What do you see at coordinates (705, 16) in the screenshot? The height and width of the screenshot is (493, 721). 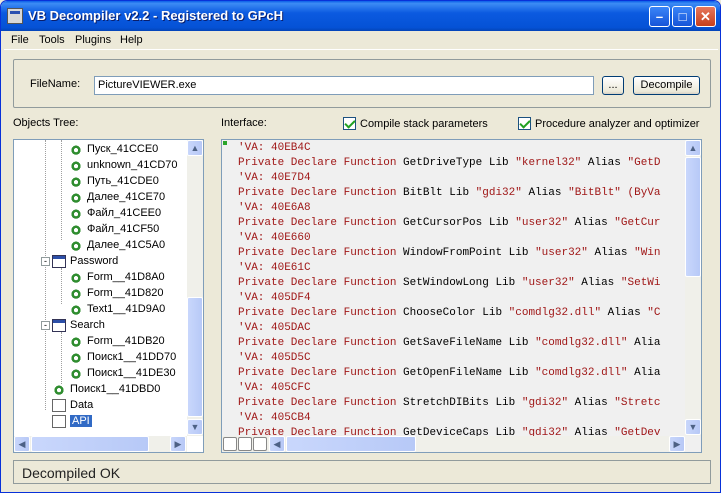 I see `close-button: ✕` at bounding box center [705, 16].